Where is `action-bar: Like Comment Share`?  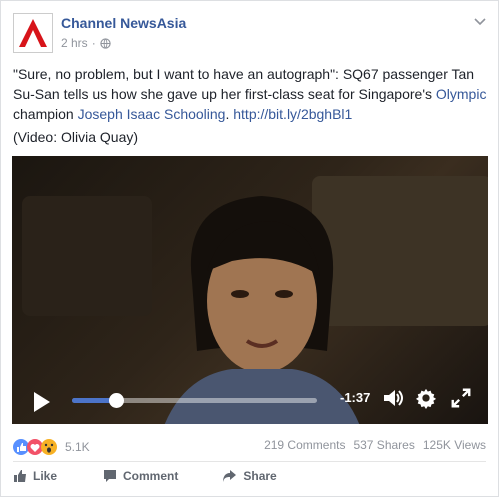 action-bar: Like Comment Share is located at coordinates (145, 476).